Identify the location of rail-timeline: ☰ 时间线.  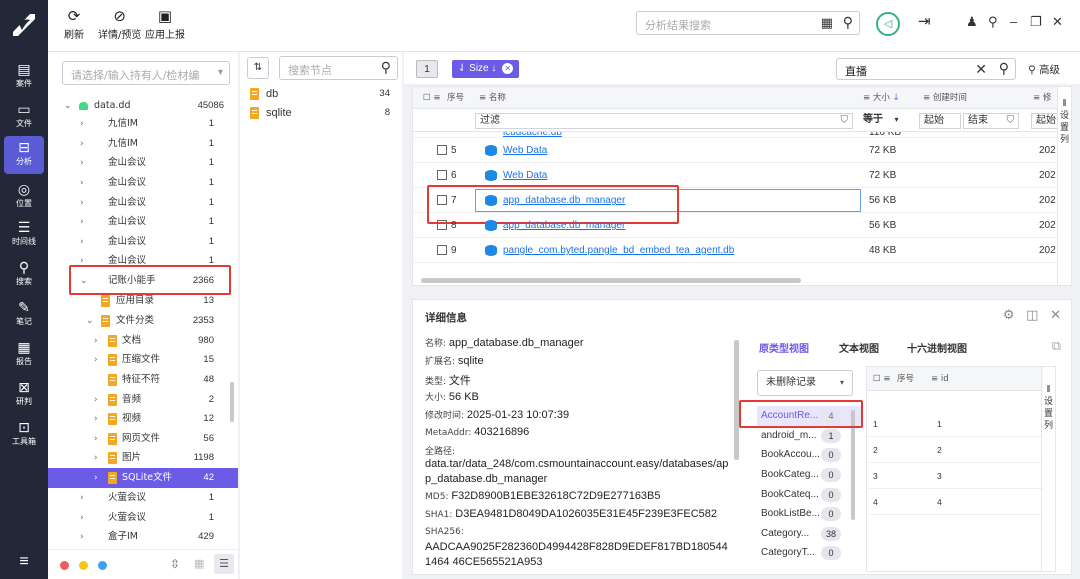
(24, 235).